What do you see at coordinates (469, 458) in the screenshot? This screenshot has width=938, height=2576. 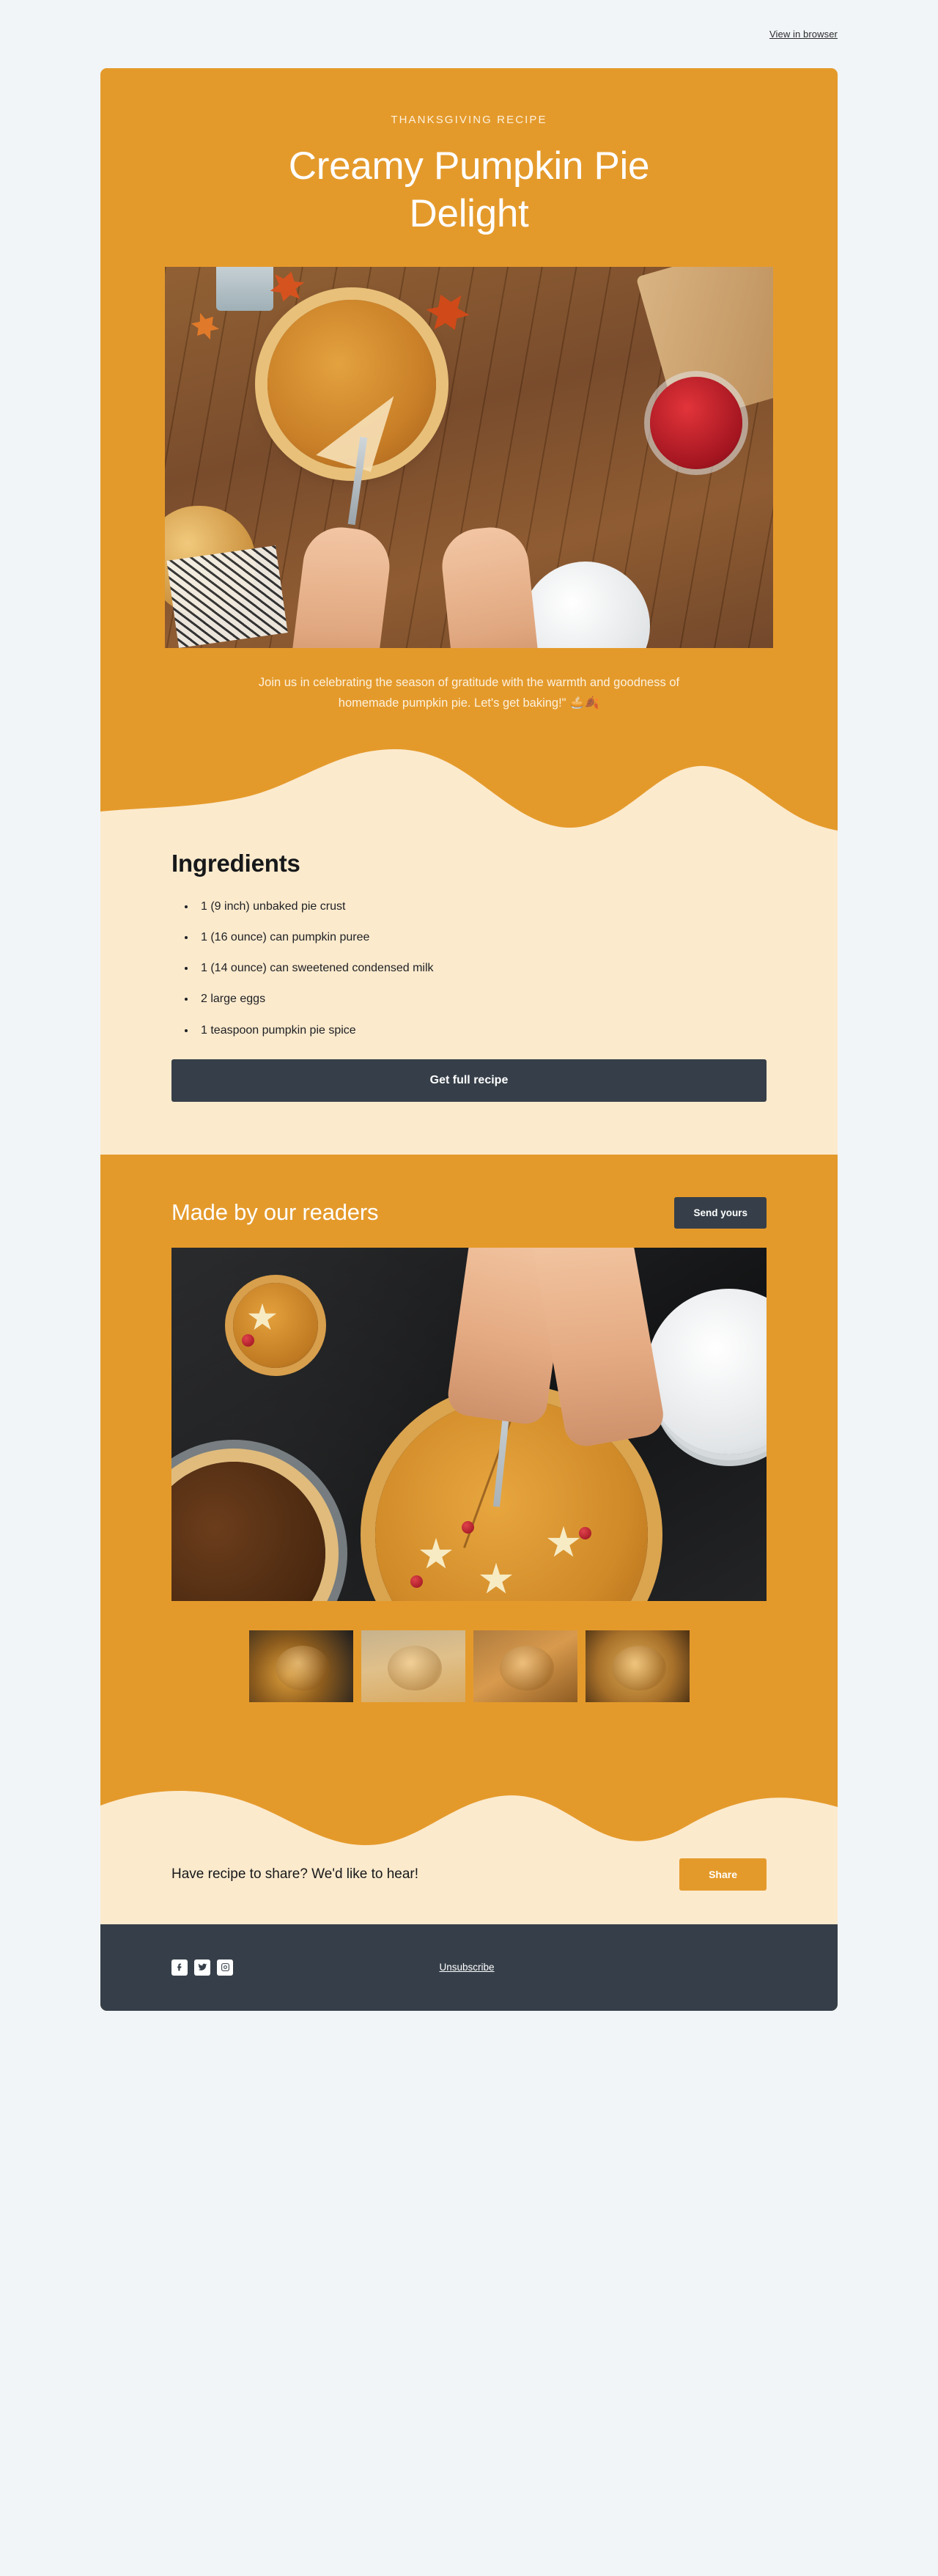 I see `hero-image` at bounding box center [469, 458].